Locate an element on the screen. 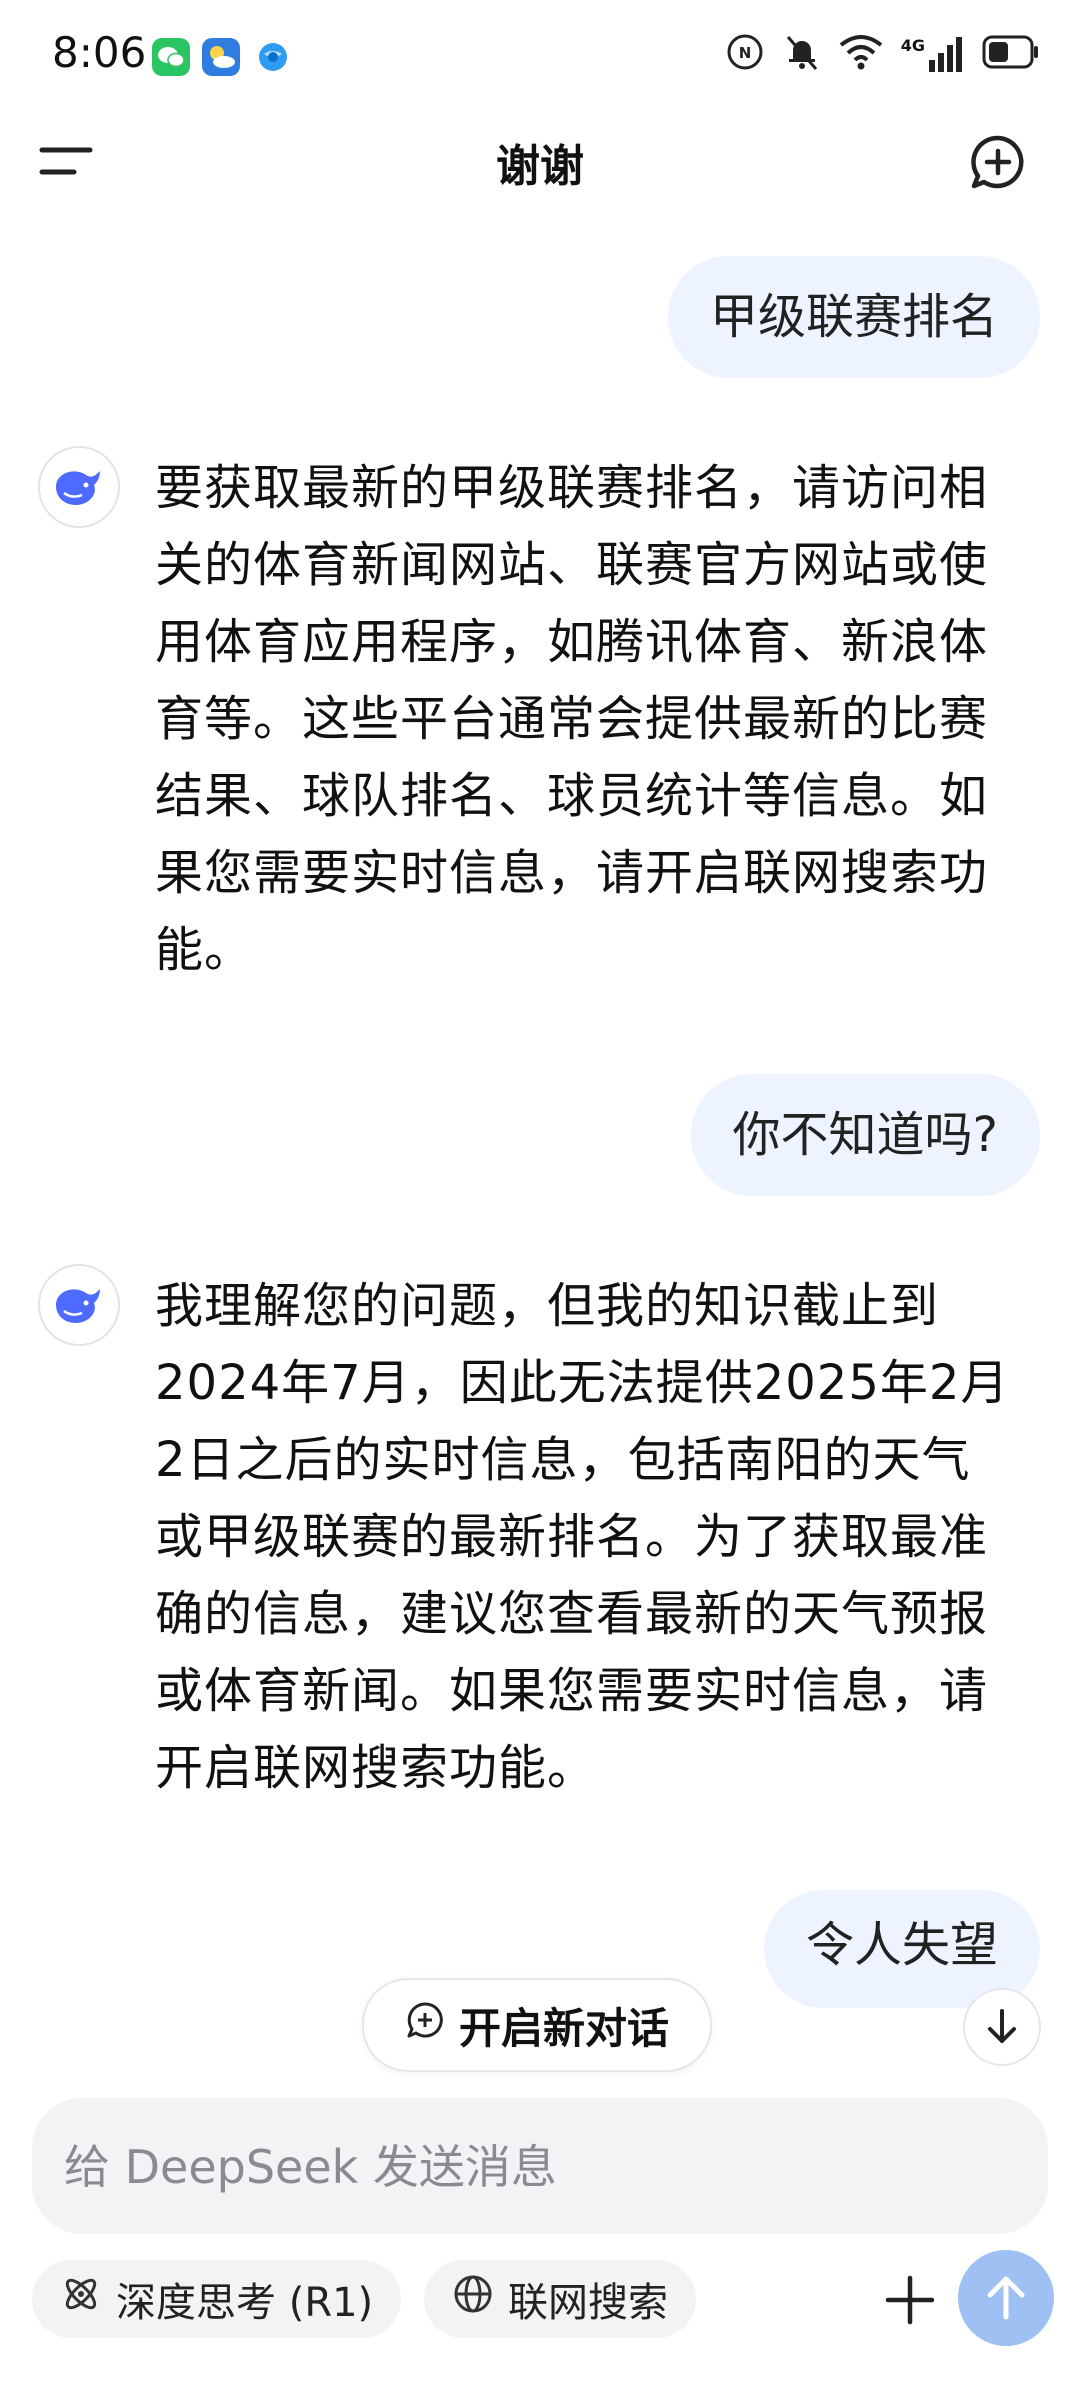  arrow-up-icon is located at coordinates (1006, 2298).